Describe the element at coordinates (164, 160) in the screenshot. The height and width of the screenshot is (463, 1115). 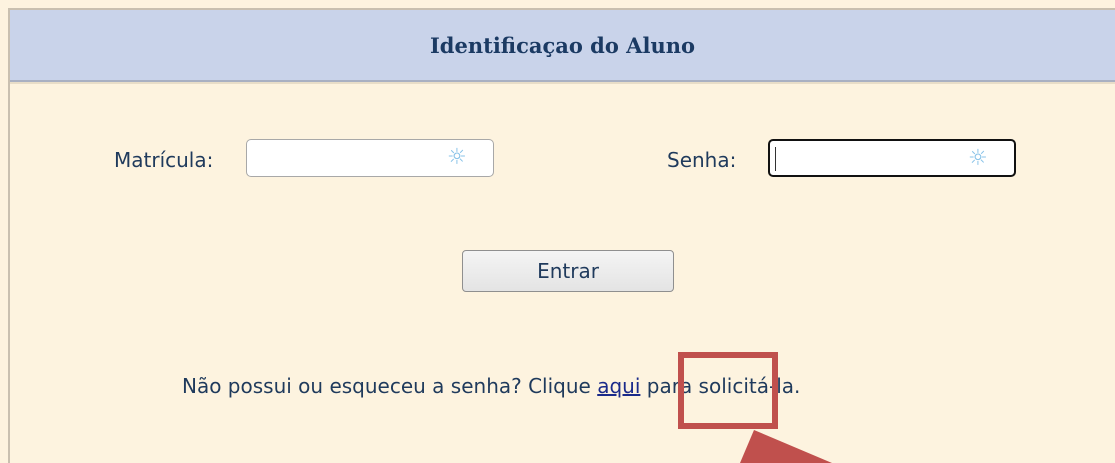
I see `matricula-label: Matrícula:` at that location.